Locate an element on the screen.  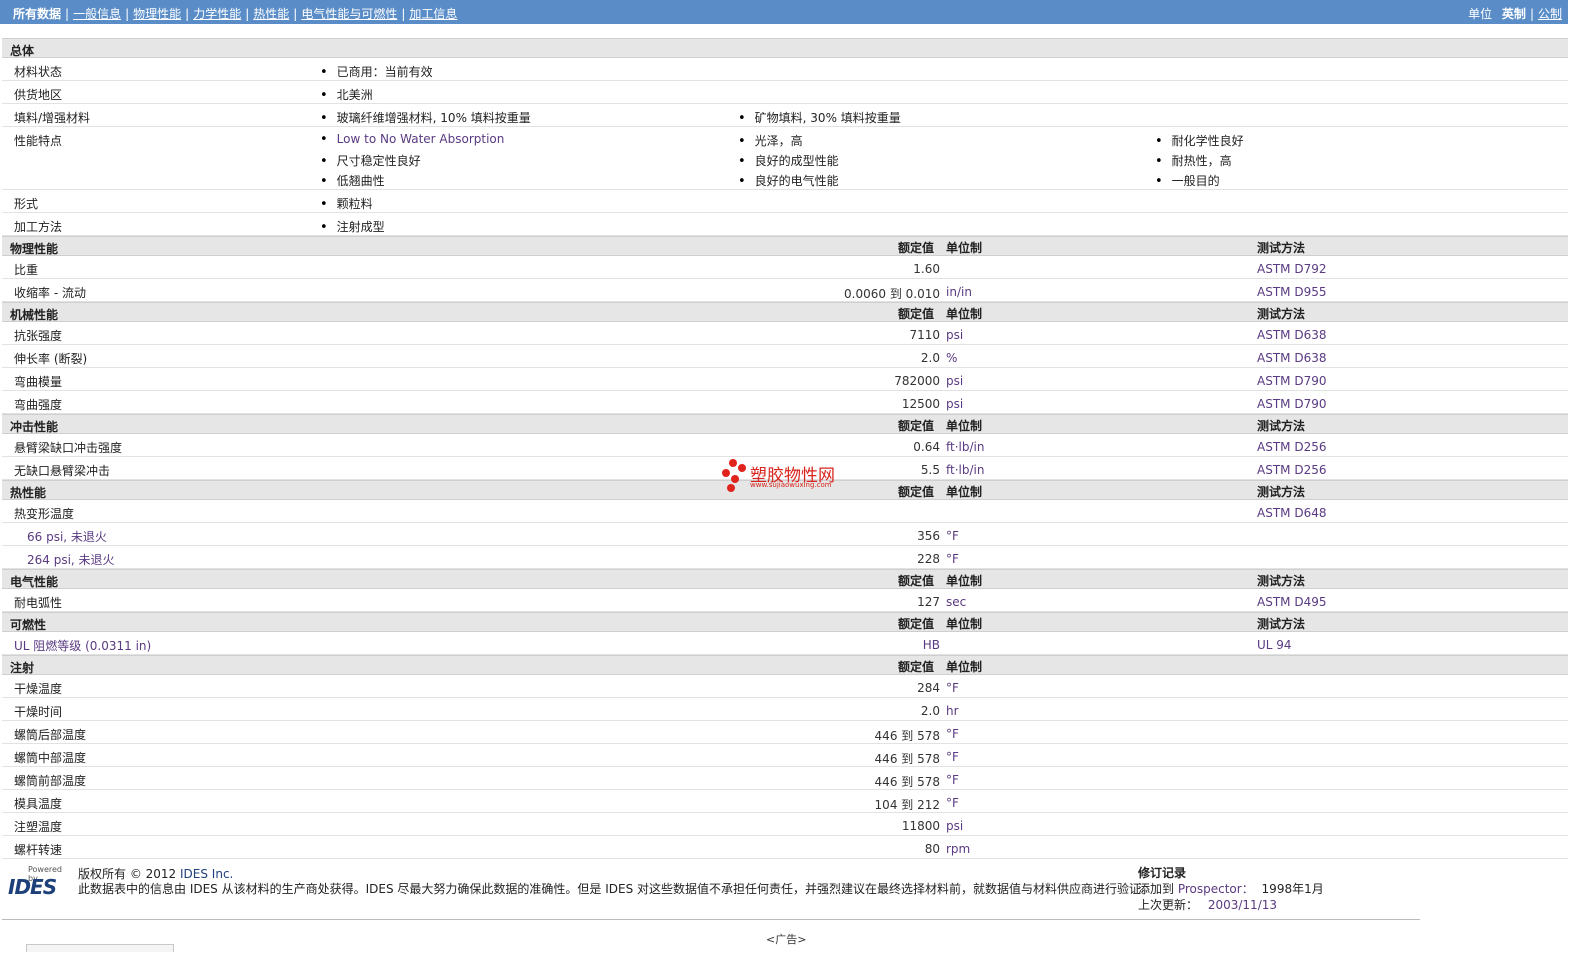
revision-updated: 上次更新： 2003/11/13 is located at coordinates (1207, 904).